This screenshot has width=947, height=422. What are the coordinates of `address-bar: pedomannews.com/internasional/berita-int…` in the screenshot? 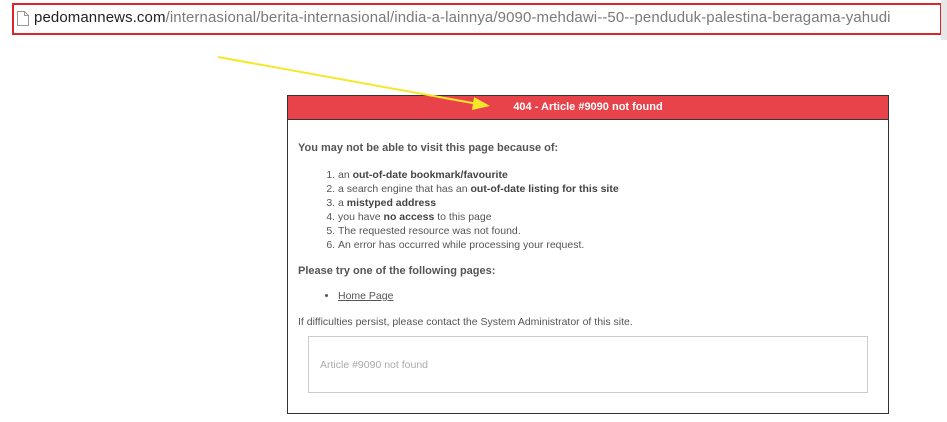 It's located at (477, 19).